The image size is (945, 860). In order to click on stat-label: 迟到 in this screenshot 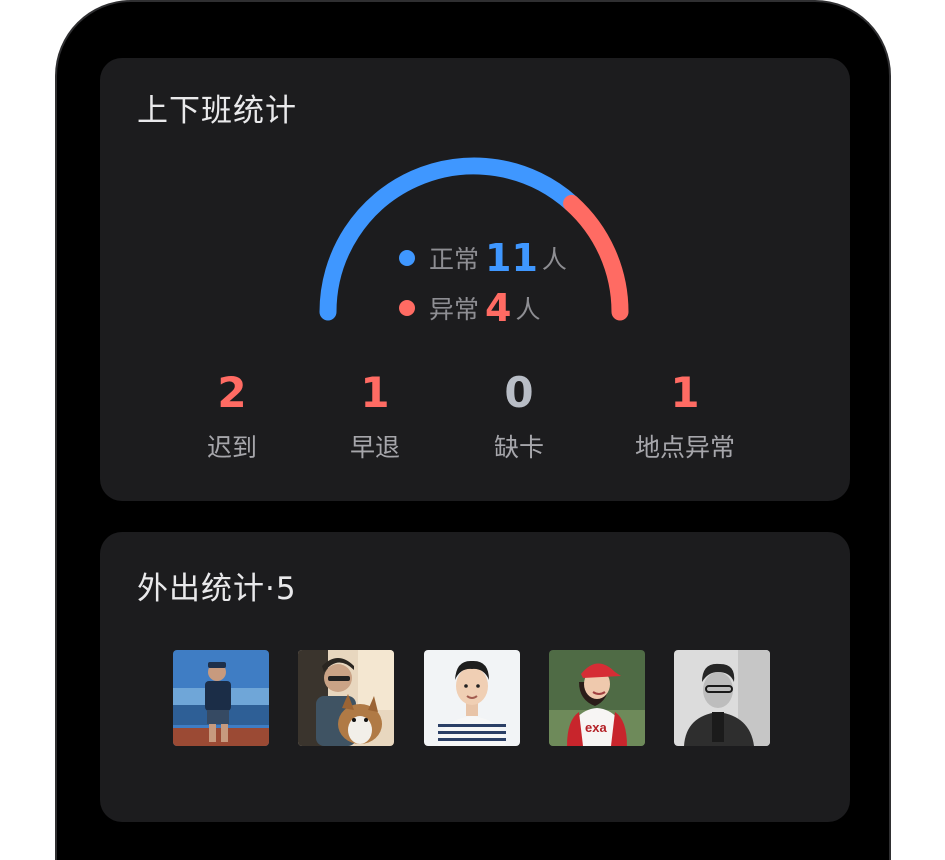, I will do `click(231, 447)`.